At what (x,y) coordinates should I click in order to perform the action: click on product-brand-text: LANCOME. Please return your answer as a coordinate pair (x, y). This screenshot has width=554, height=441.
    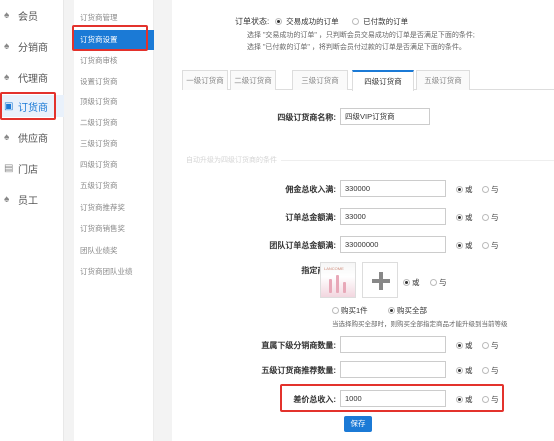
    Looking at the image, I should click on (334, 268).